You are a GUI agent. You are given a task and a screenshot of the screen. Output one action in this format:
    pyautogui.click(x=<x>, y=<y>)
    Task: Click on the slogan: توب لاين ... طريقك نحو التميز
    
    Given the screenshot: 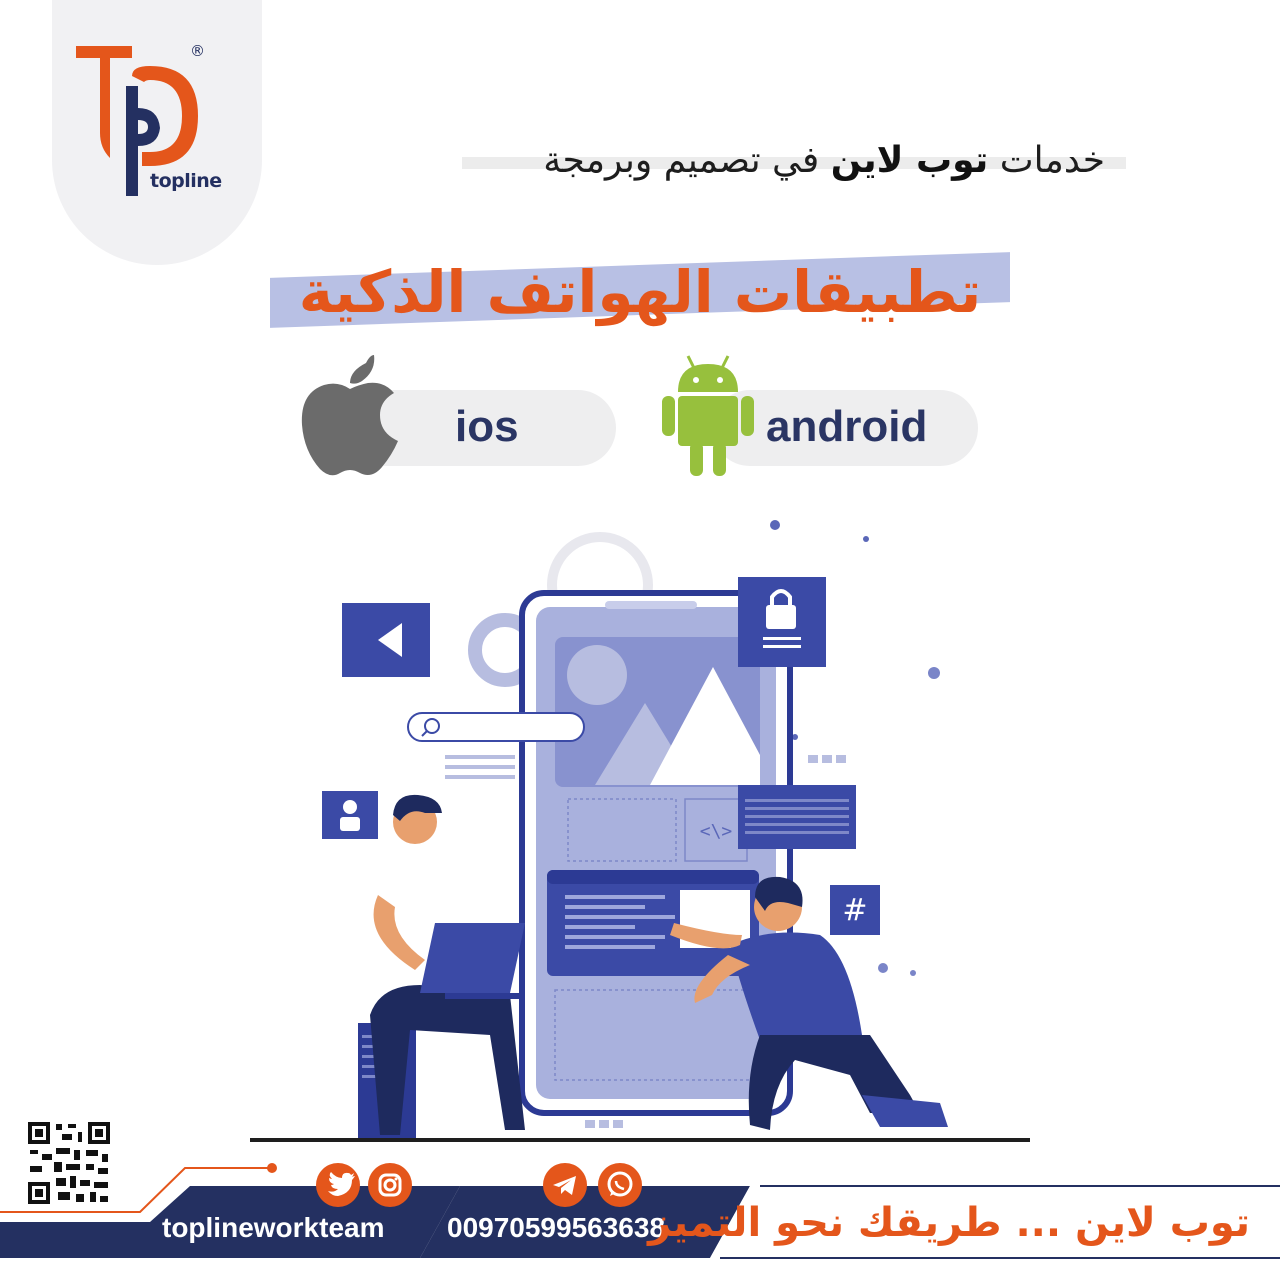 What is the action you would take?
    pyautogui.click(x=949, y=1223)
    